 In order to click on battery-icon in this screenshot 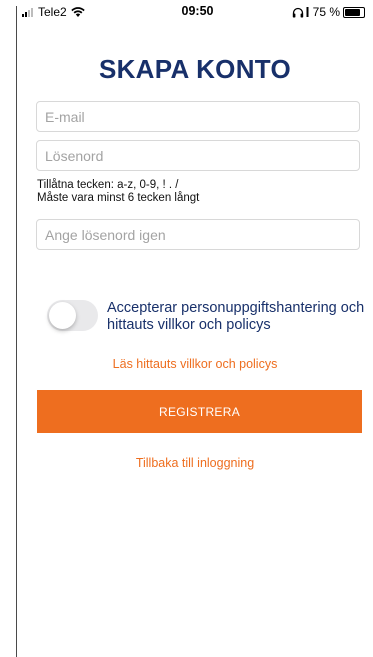, I will do `click(354, 12)`.